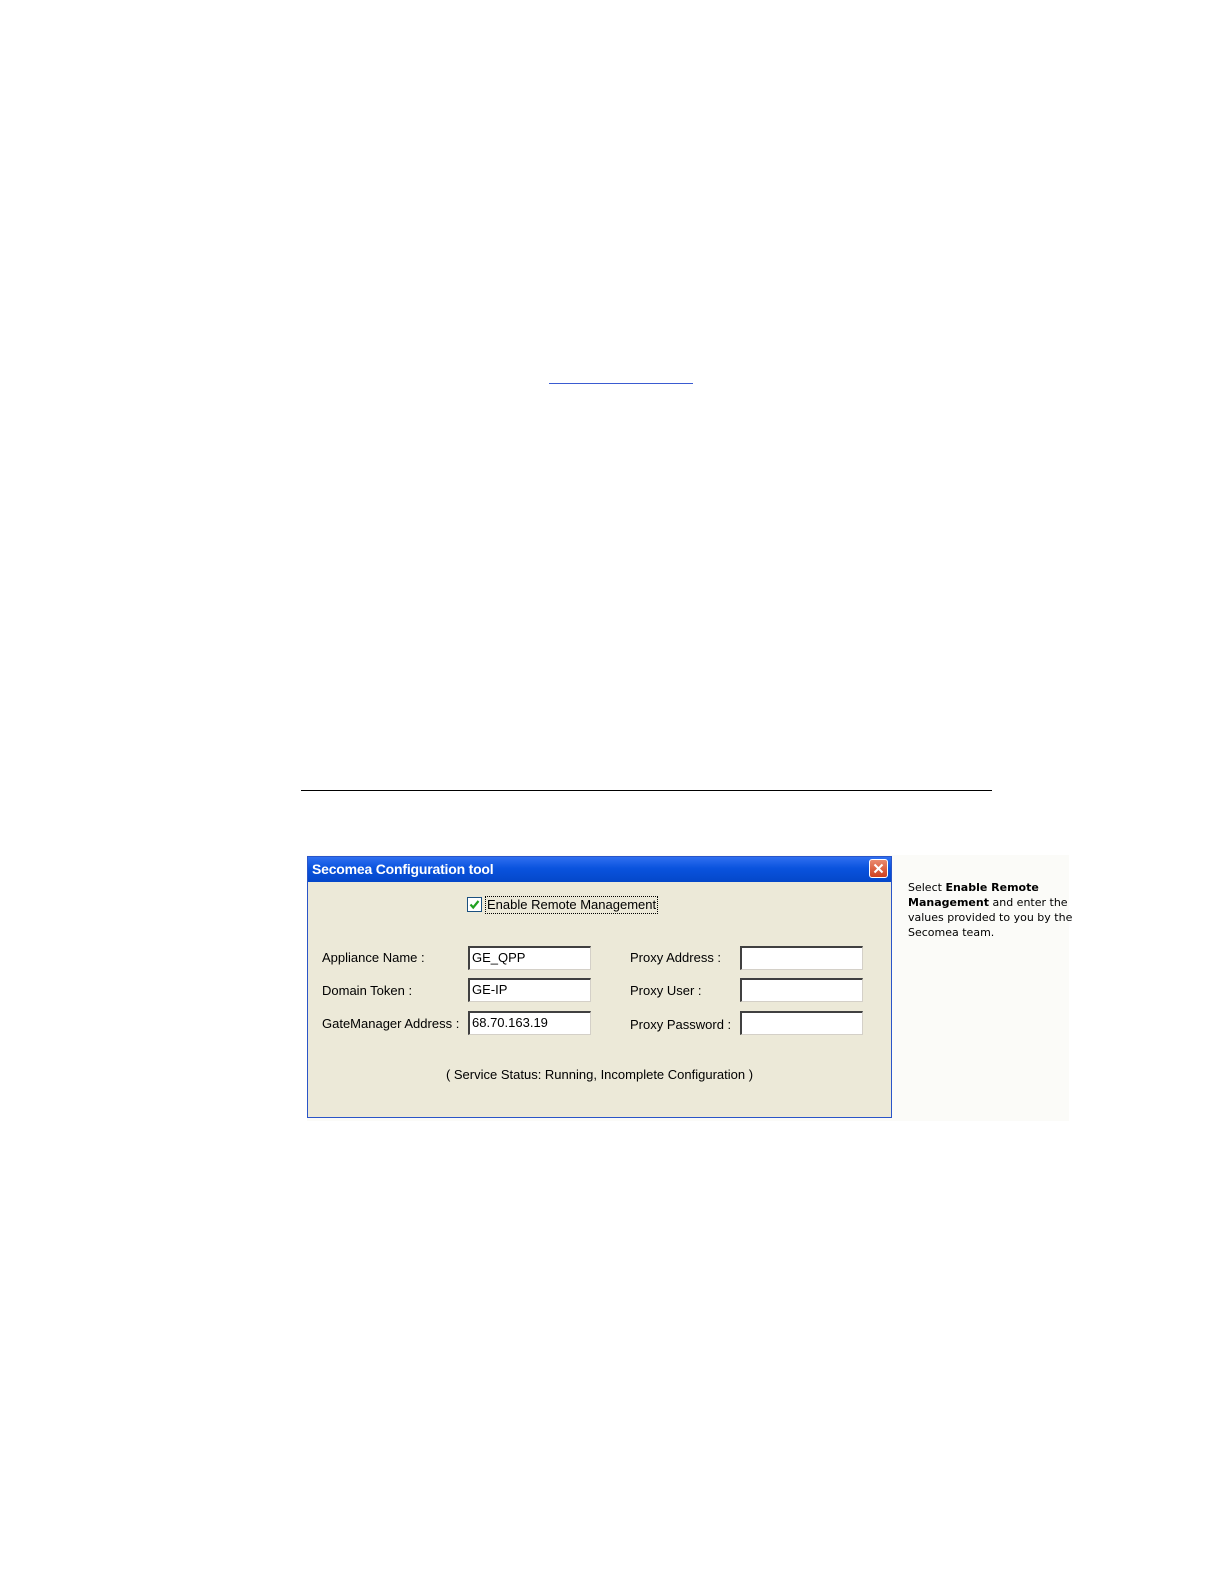 This screenshot has width=1224, height=1584. What do you see at coordinates (367, 990) in the screenshot?
I see `domain-token-label: Domain Token :` at bounding box center [367, 990].